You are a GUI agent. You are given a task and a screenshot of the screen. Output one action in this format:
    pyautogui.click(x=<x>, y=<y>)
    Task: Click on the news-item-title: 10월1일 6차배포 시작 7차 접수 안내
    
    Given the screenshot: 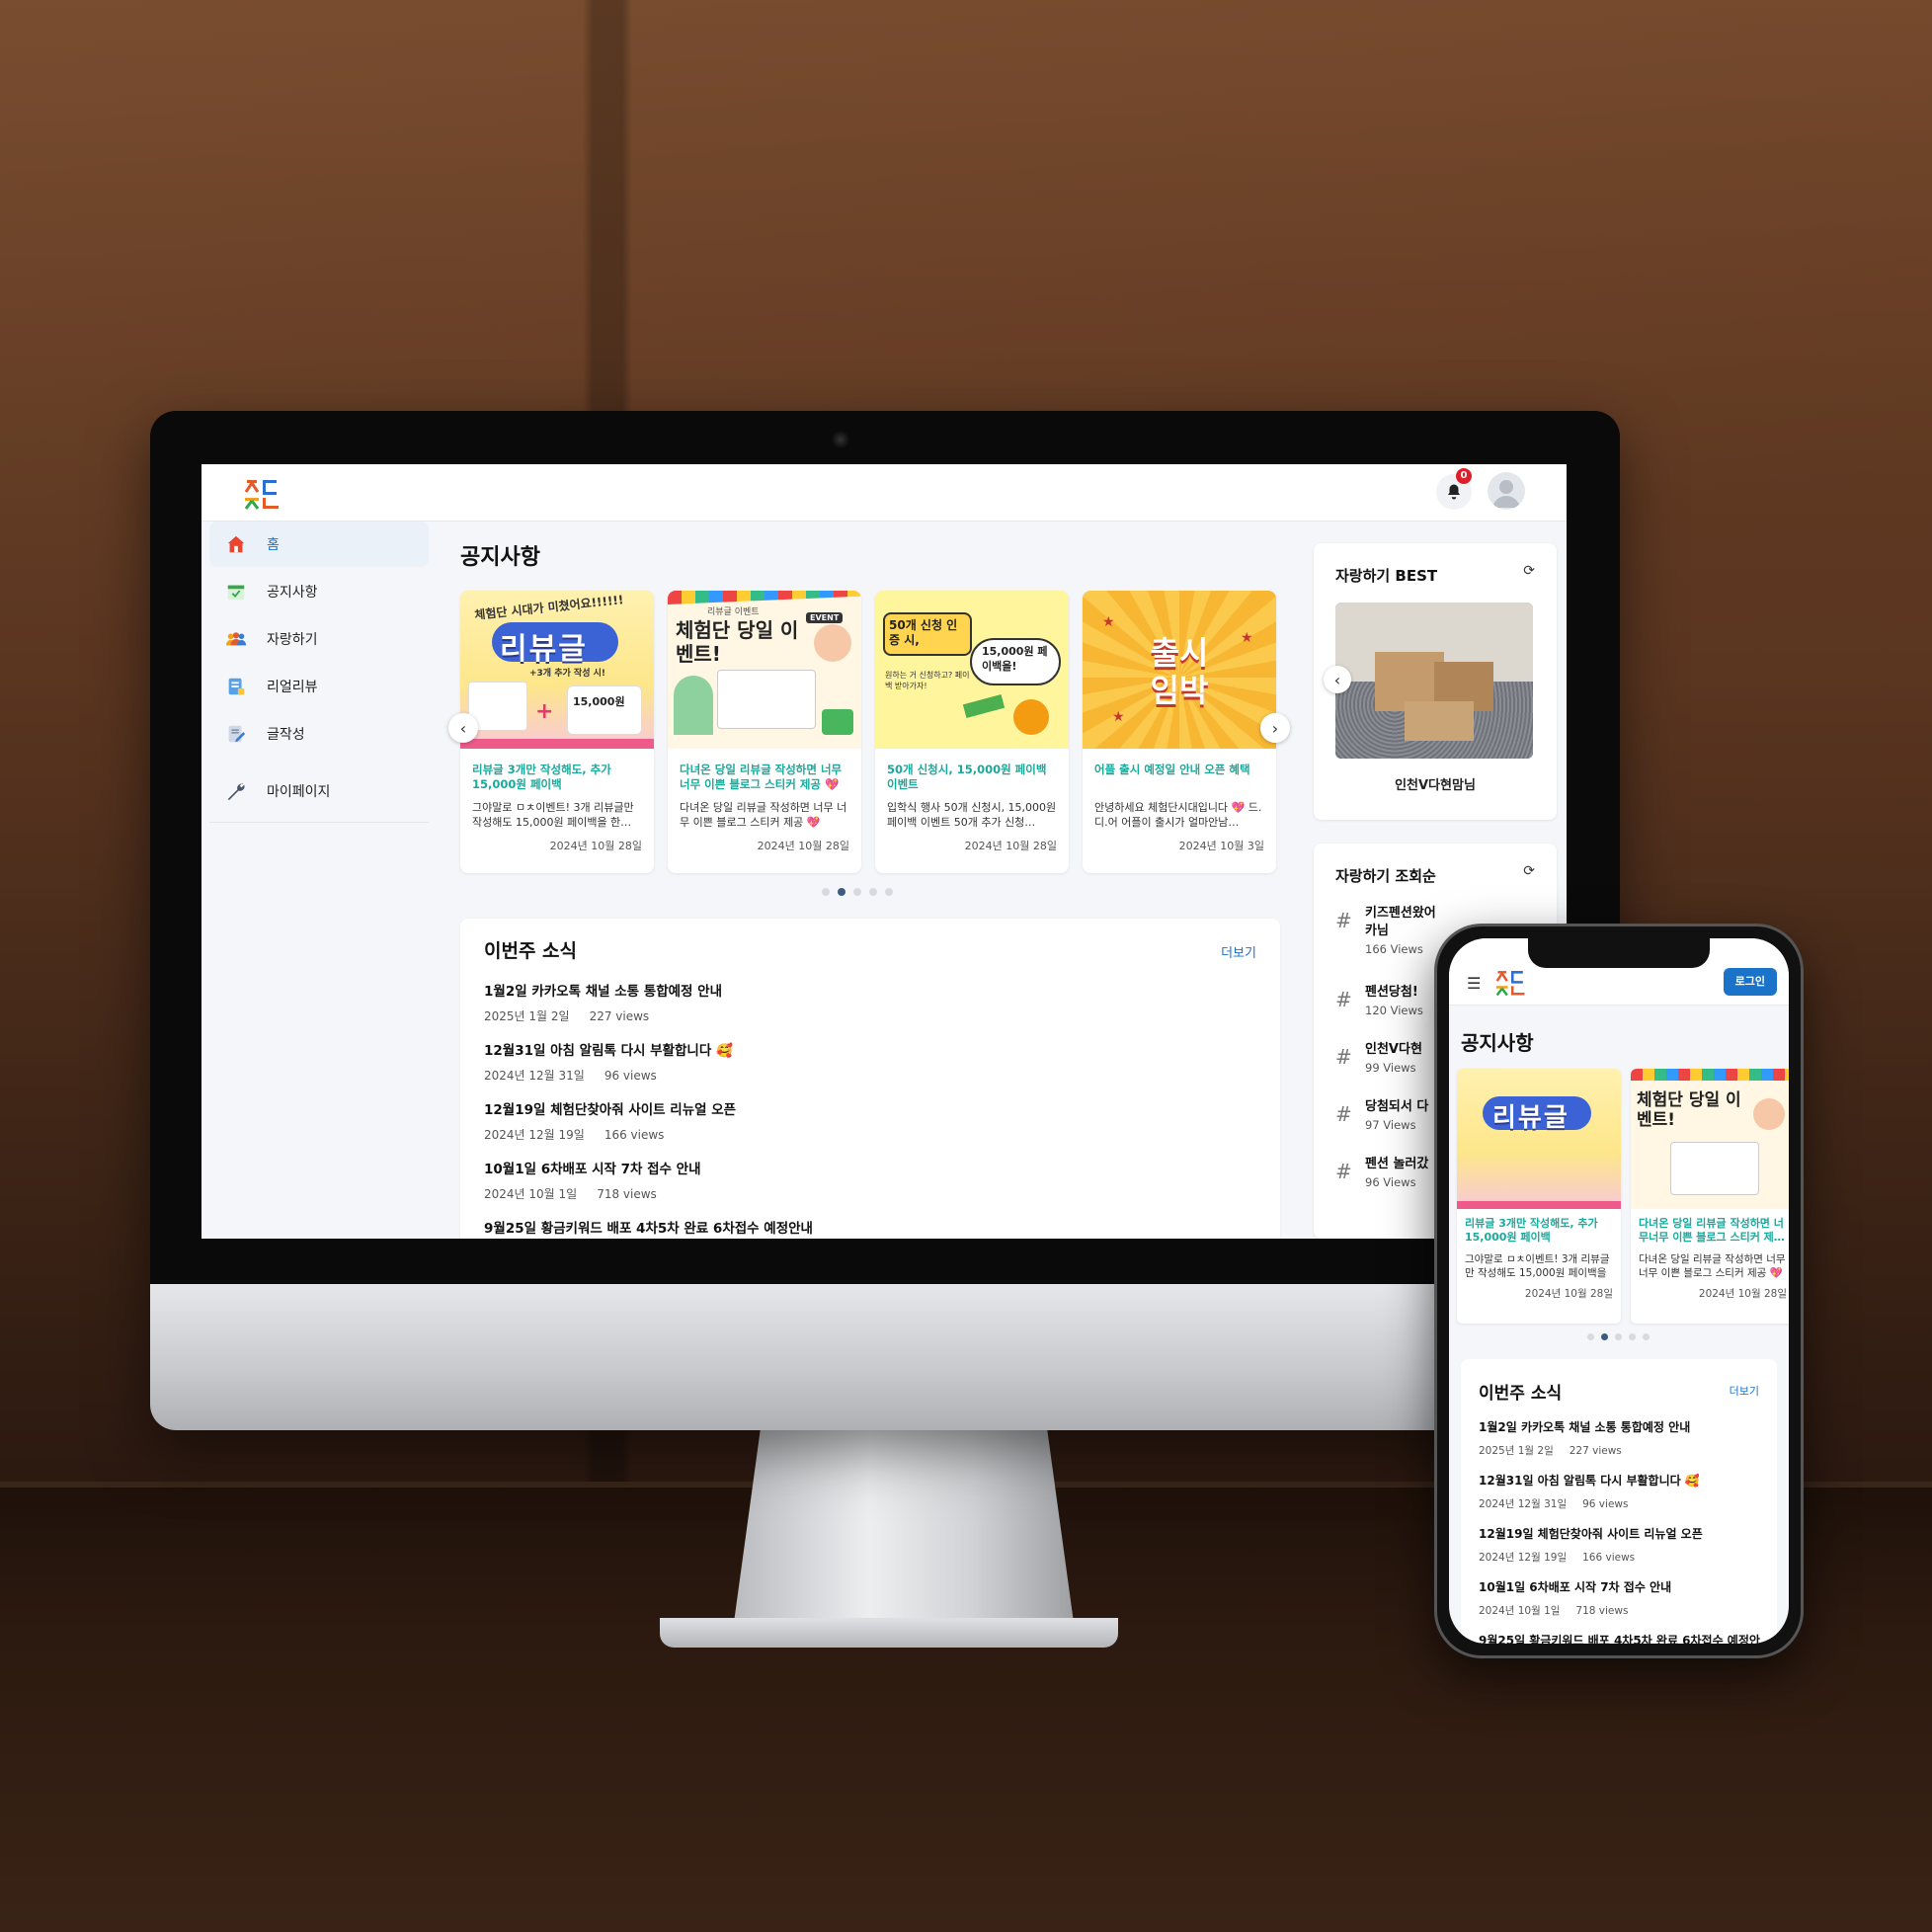 What is the action you would take?
    pyautogui.click(x=1575, y=1587)
    